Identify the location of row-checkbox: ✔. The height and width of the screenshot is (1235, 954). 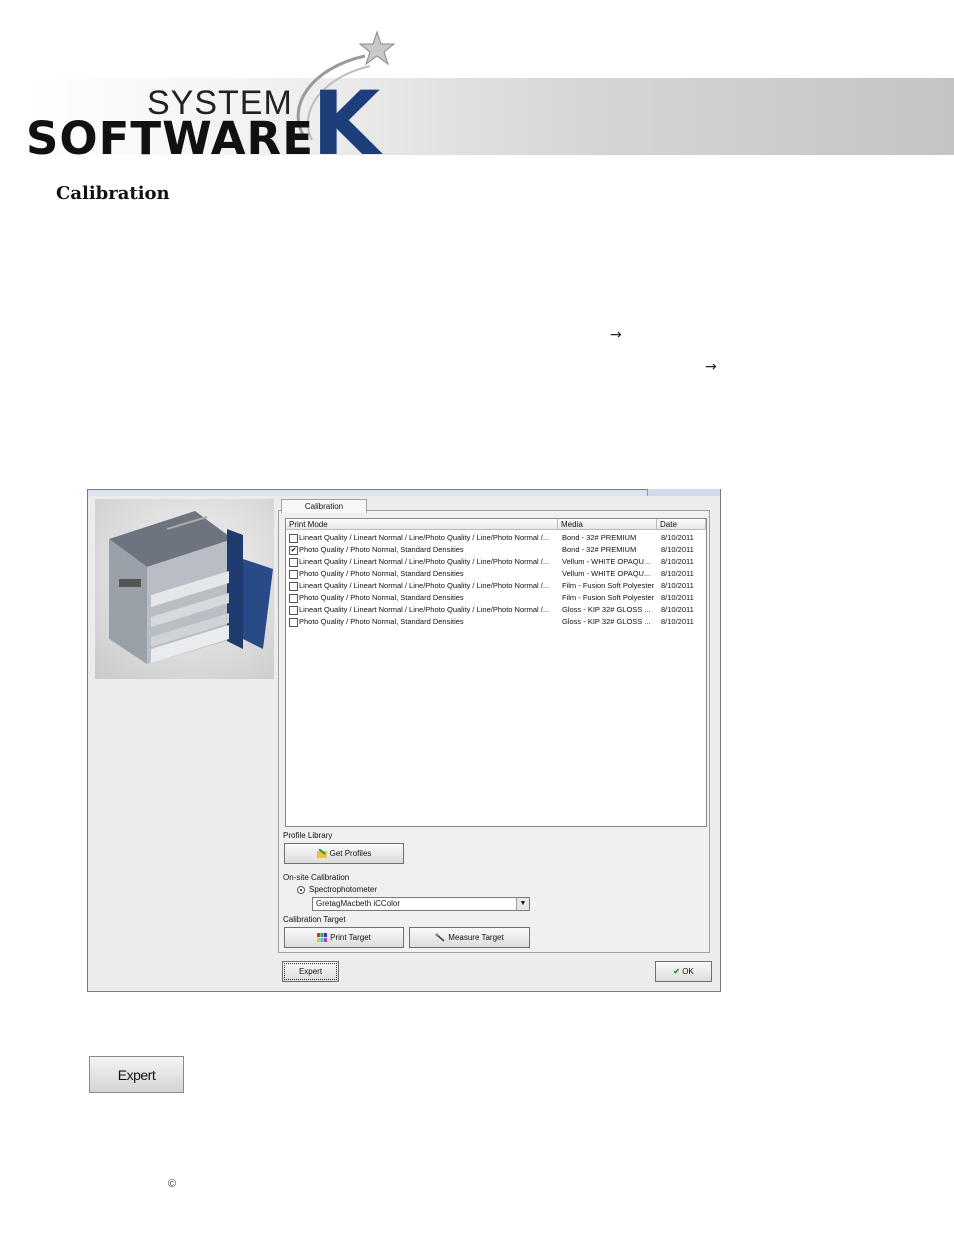
(293, 550).